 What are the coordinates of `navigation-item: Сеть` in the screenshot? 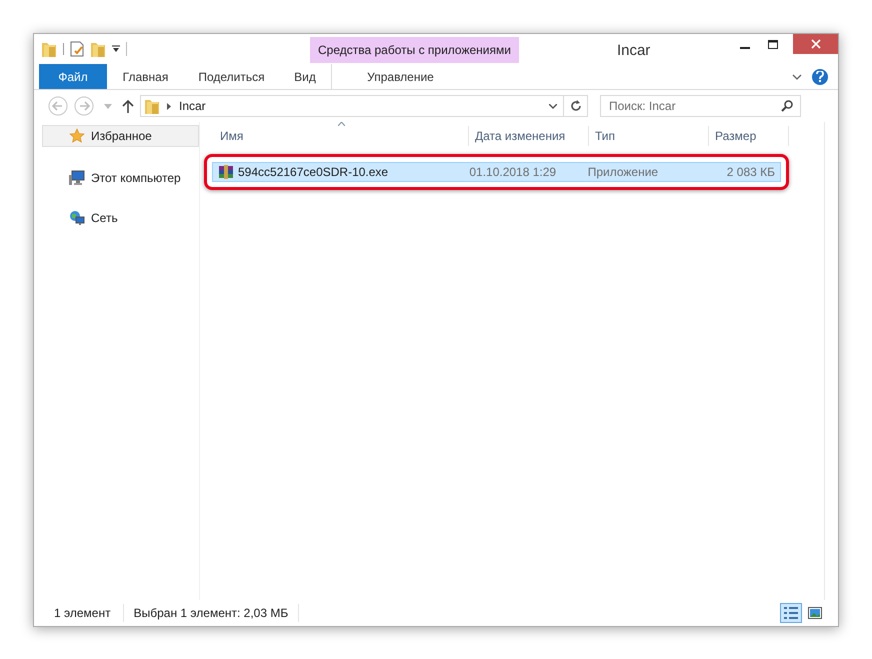 It's located at (120, 218).